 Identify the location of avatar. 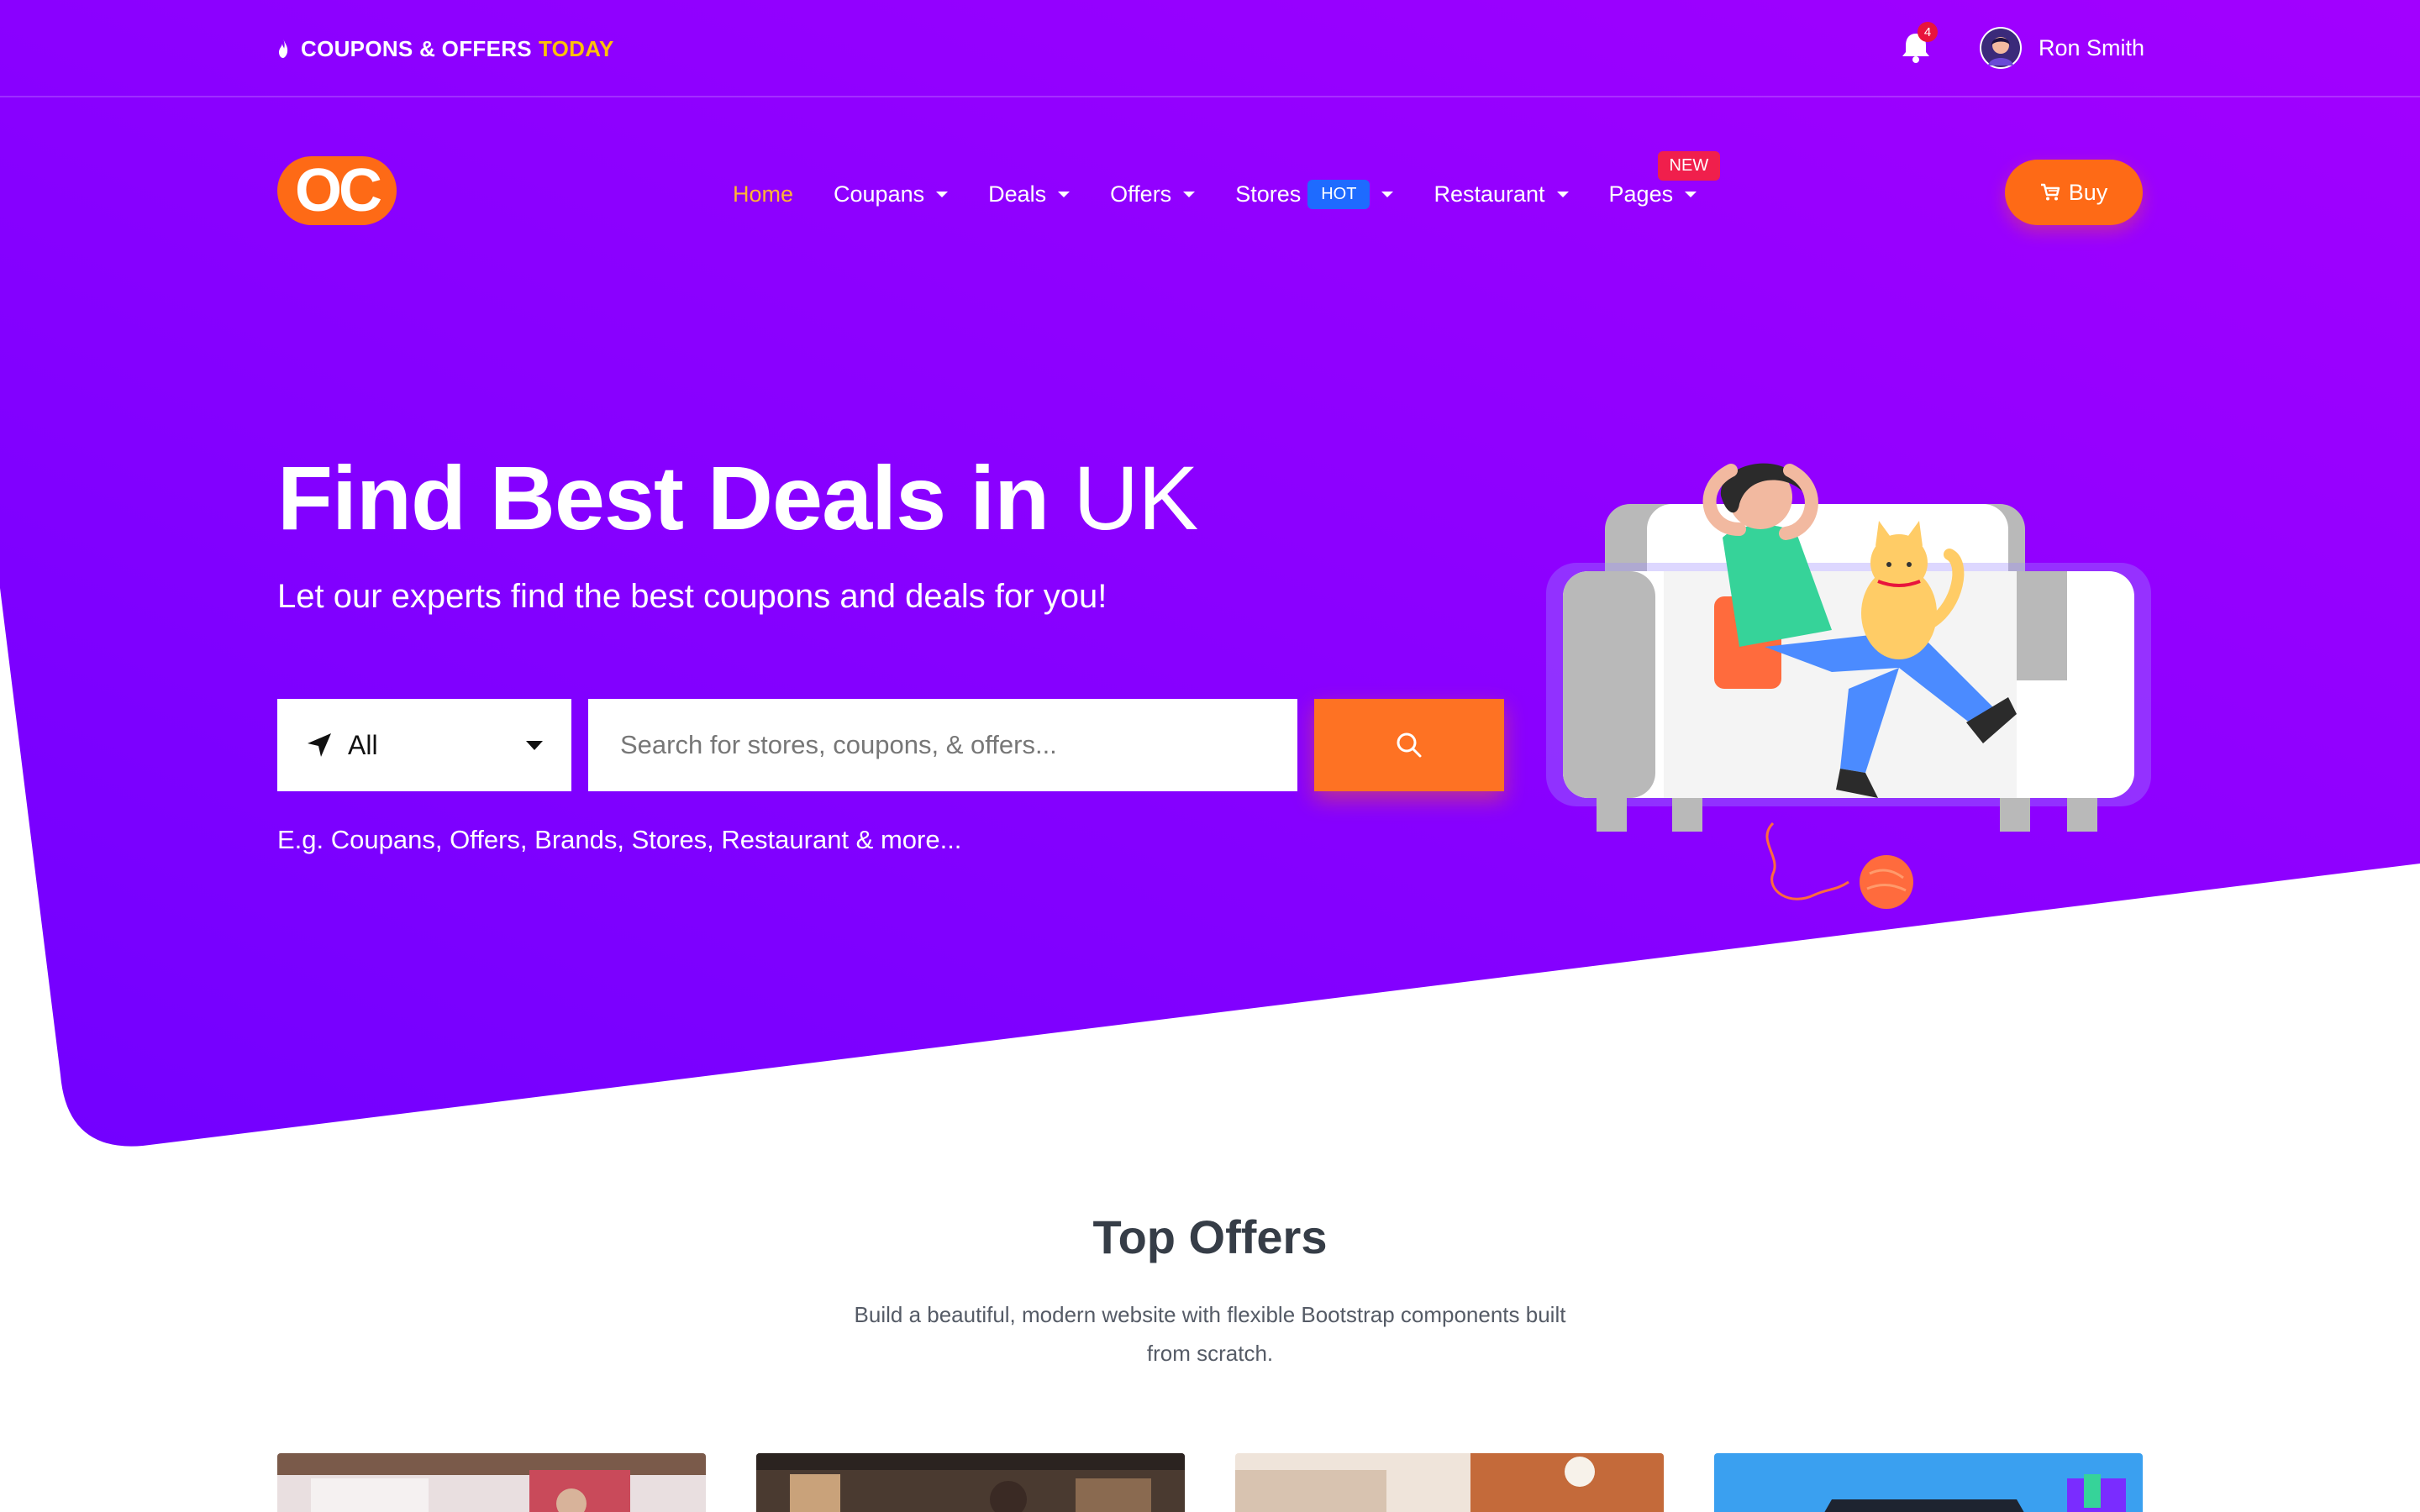
(2001, 48).